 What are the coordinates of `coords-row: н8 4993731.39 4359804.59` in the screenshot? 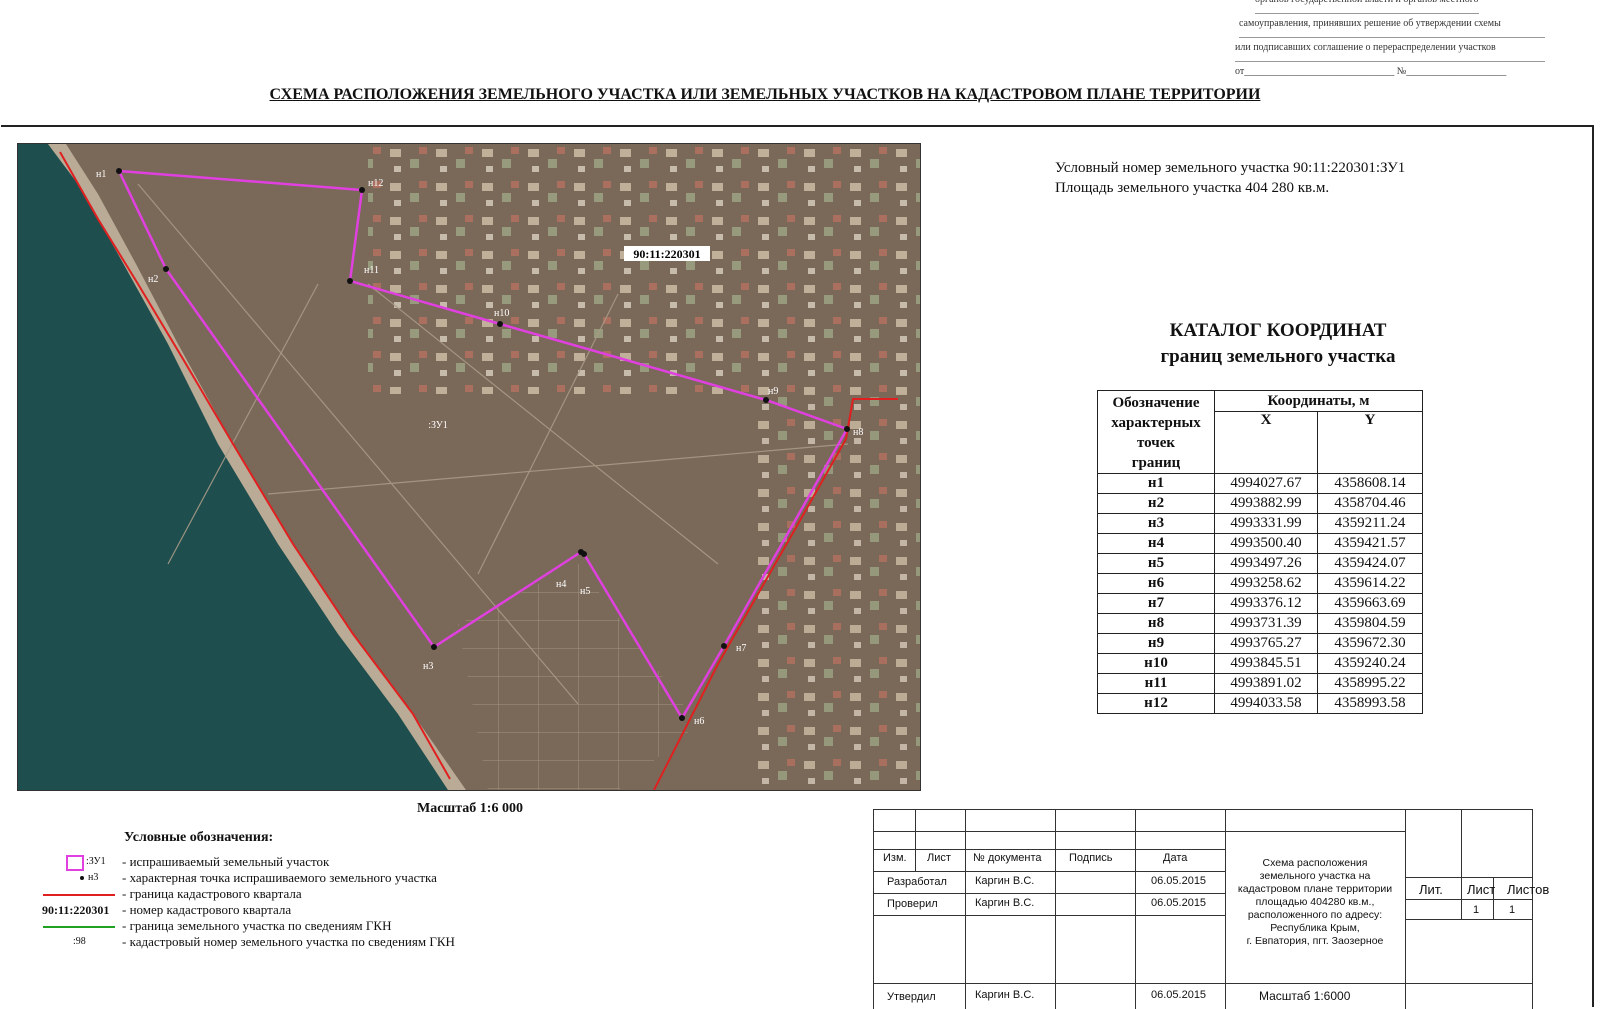 It's located at (1260, 623).